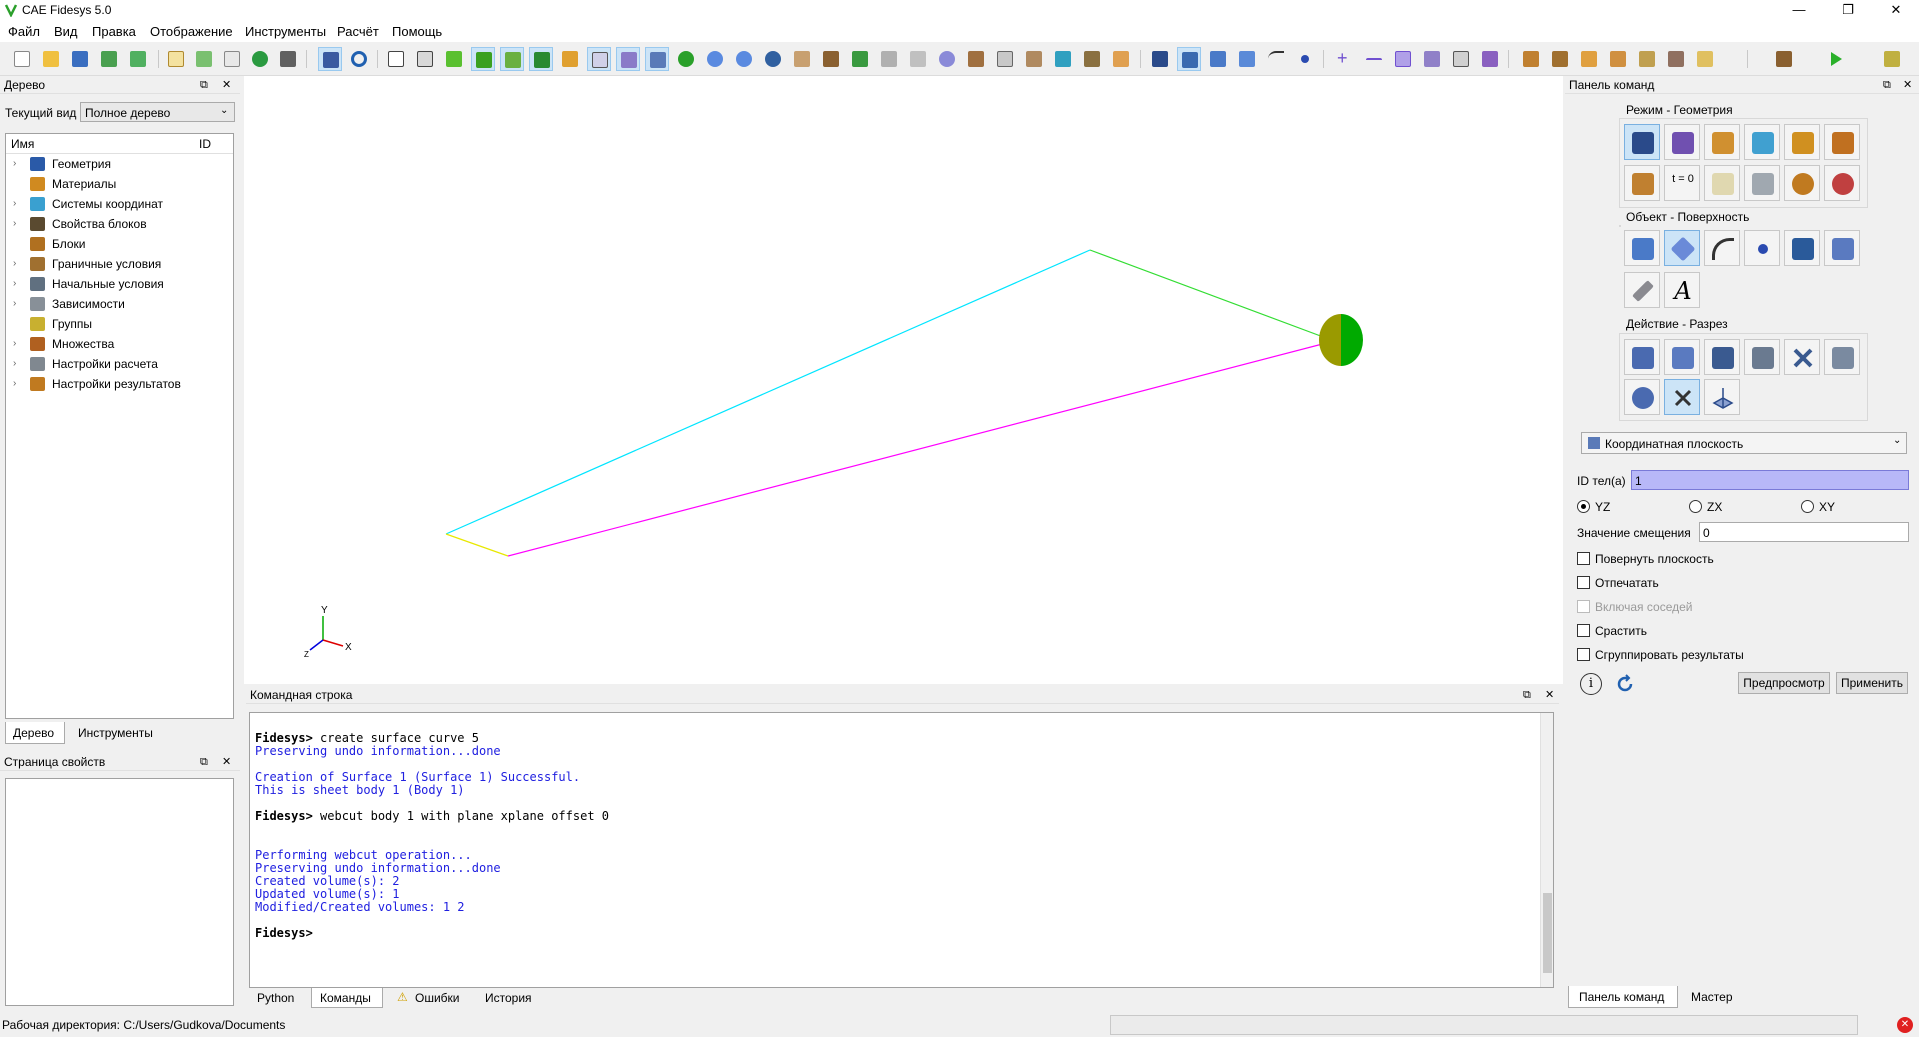 The image size is (1919, 1037). What do you see at coordinates (1762, 248) in the screenshot?
I see `vertex-object-button` at bounding box center [1762, 248].